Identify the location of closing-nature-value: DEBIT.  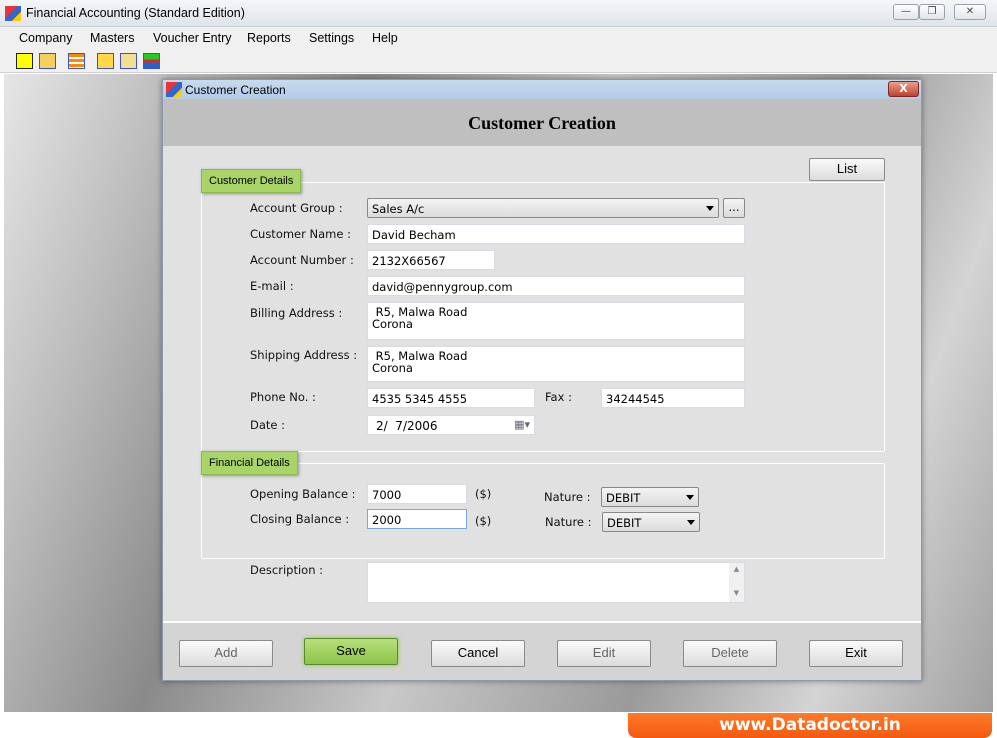
(624, 523).